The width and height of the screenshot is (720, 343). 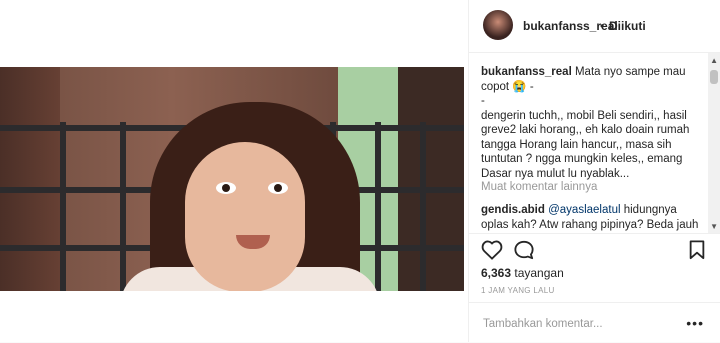 What do you see at coordinates (594, 248) in the screenshot?
I see `action-bar` at bounding box center [594, 248].